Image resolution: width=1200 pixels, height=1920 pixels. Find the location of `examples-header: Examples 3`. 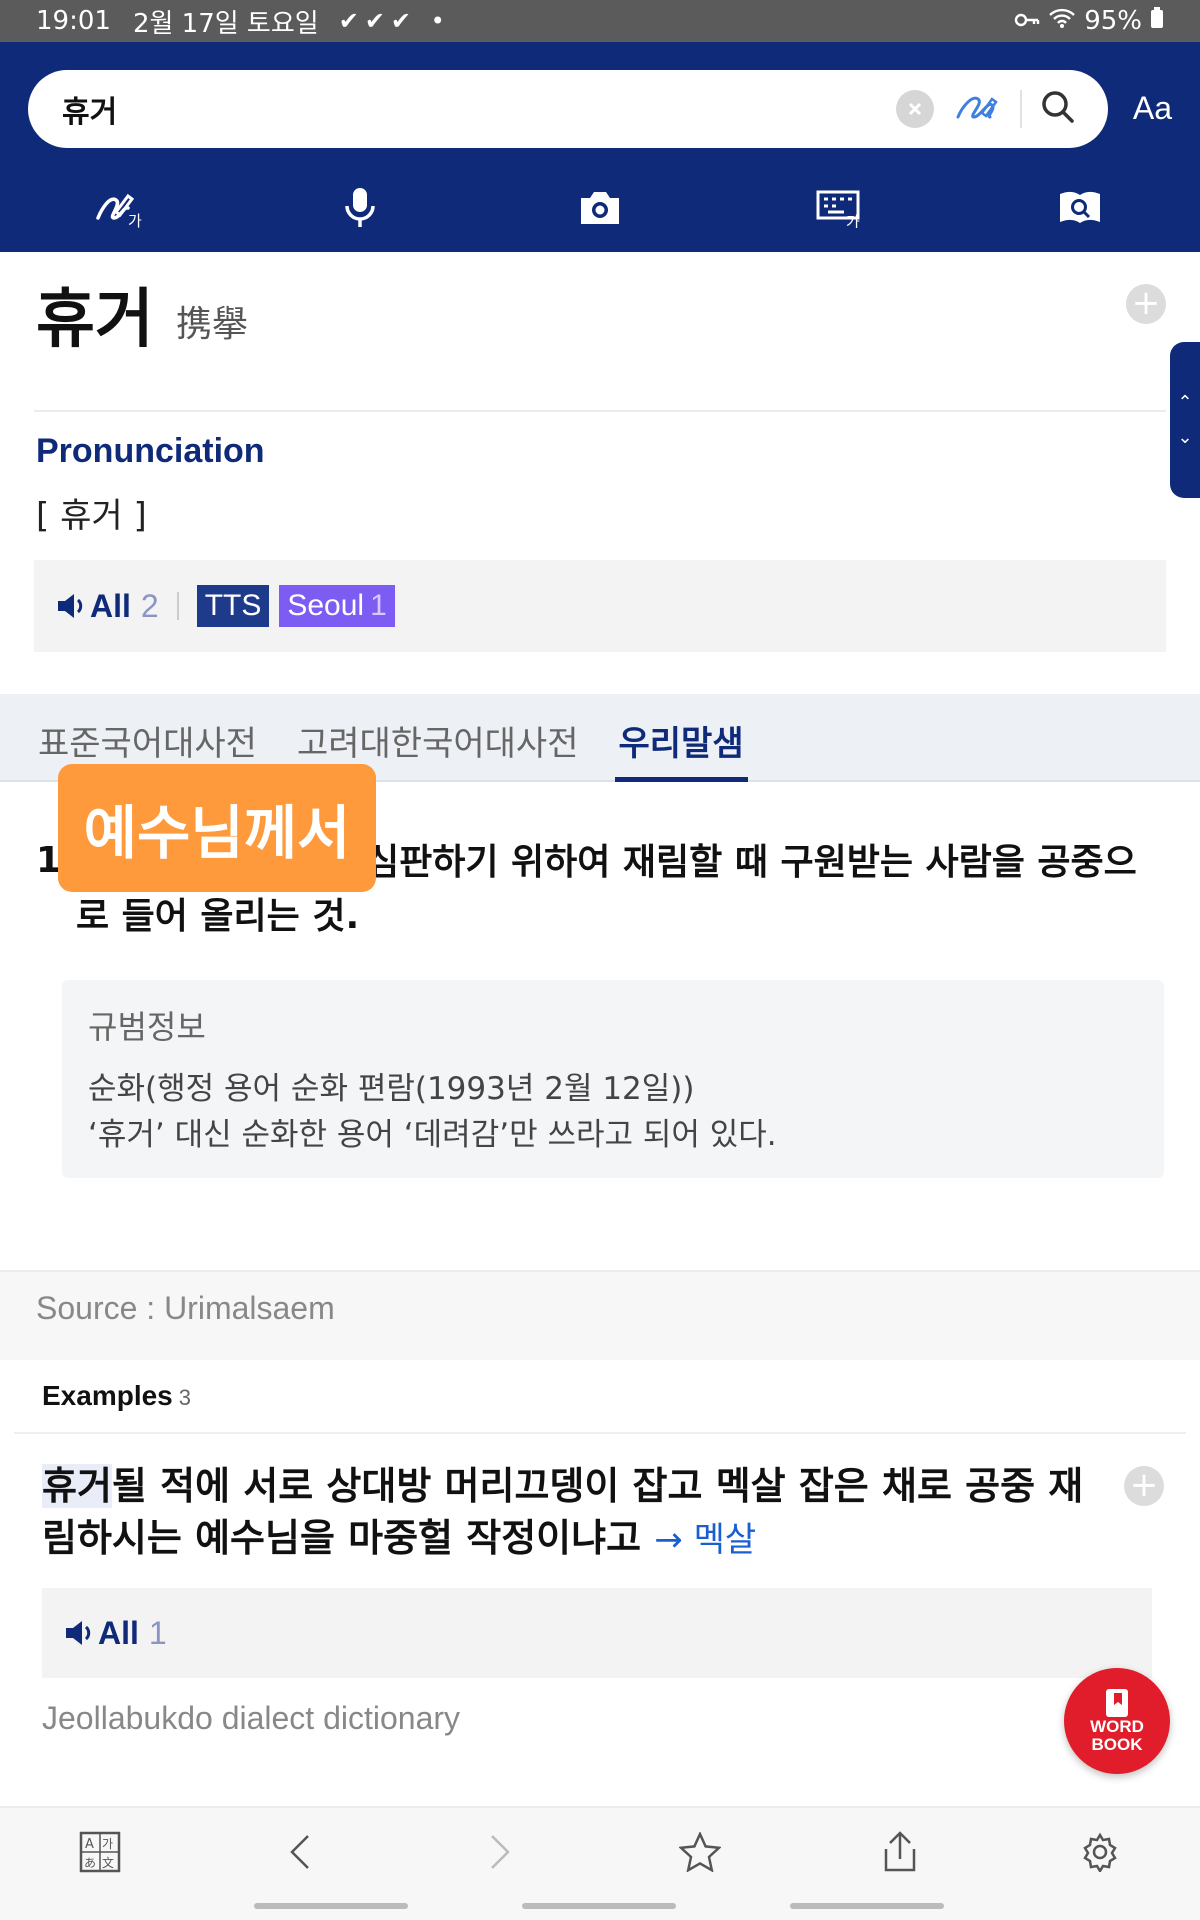

examples-header: Examples 3 is located at coordinates (116, 1396).